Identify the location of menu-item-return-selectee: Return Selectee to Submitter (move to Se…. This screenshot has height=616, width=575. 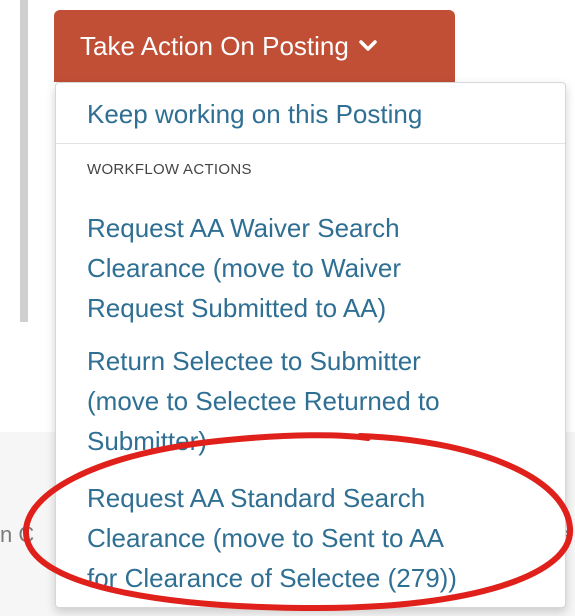
(263, 401).